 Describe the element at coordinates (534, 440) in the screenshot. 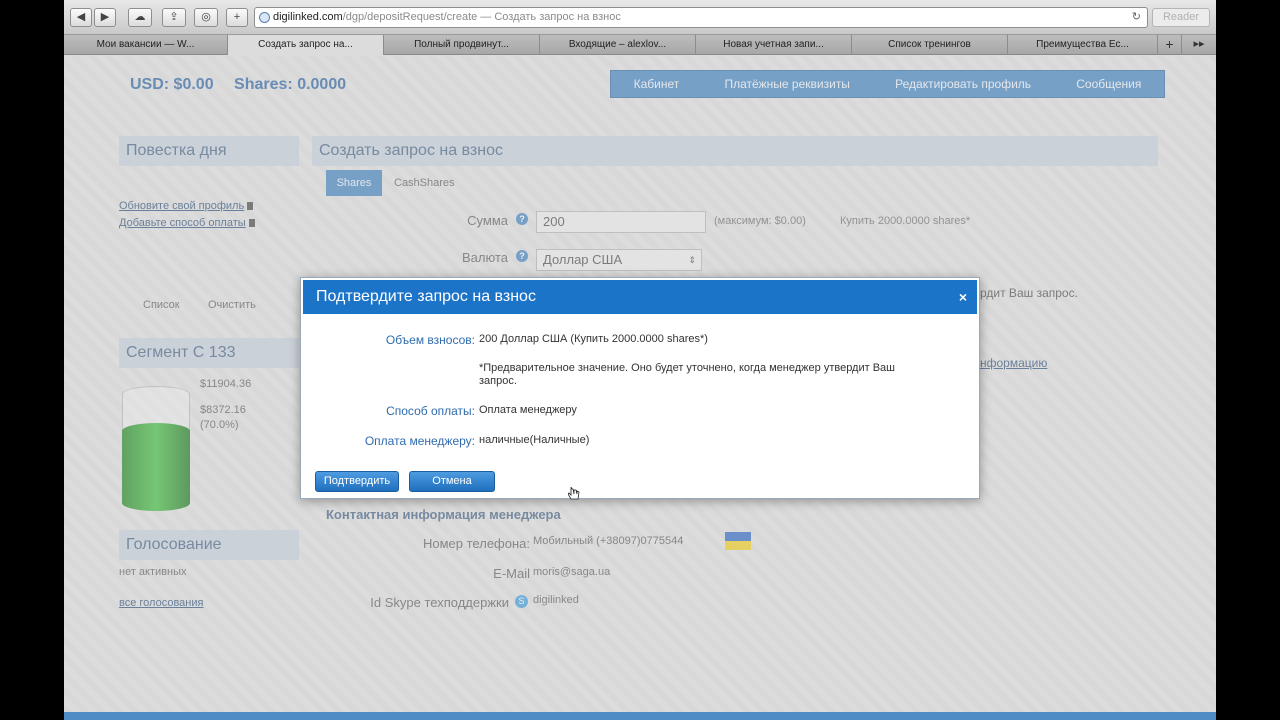

I see `manager-payment-value: наличные(Наличные)` at that location.